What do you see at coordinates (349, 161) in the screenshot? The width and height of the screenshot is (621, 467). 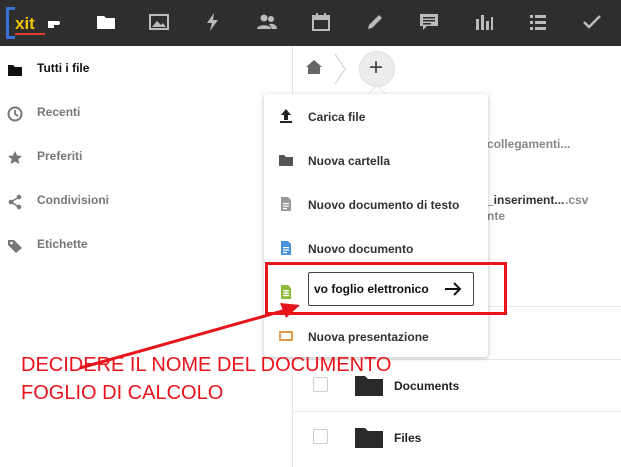 I see `menu-item-label: Nuova cartella` at bounding box center [349, 161].